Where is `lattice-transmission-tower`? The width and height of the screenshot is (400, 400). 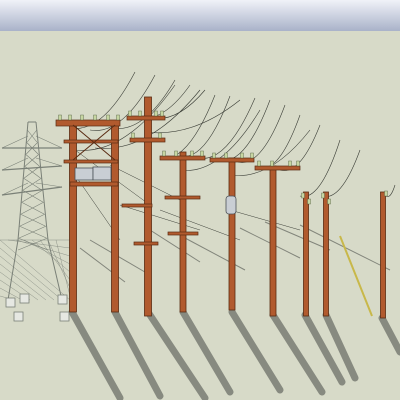 lattice-transmission-tower is located at coordinates (35, 221).